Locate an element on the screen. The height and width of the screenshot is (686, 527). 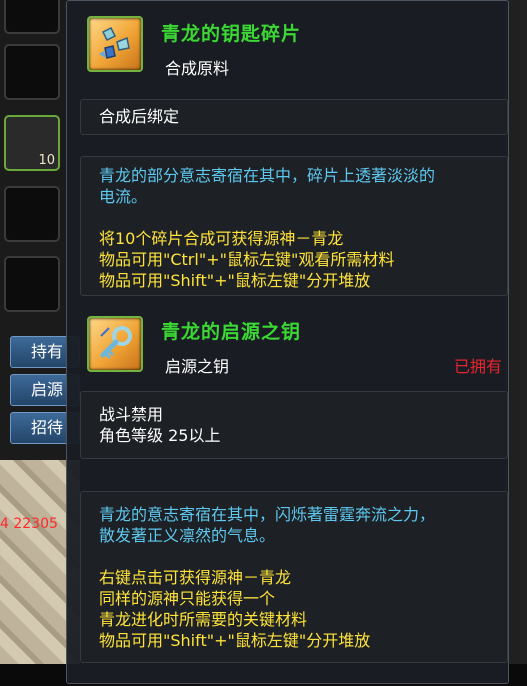
usage-line: 右键点击可获得源神－青龙 is located at coordinates (195, 577).